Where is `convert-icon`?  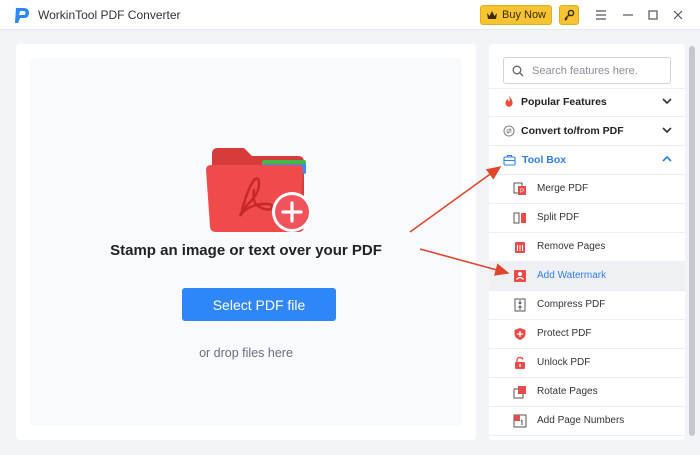 convert-icon is located at coordinates (509, 130).